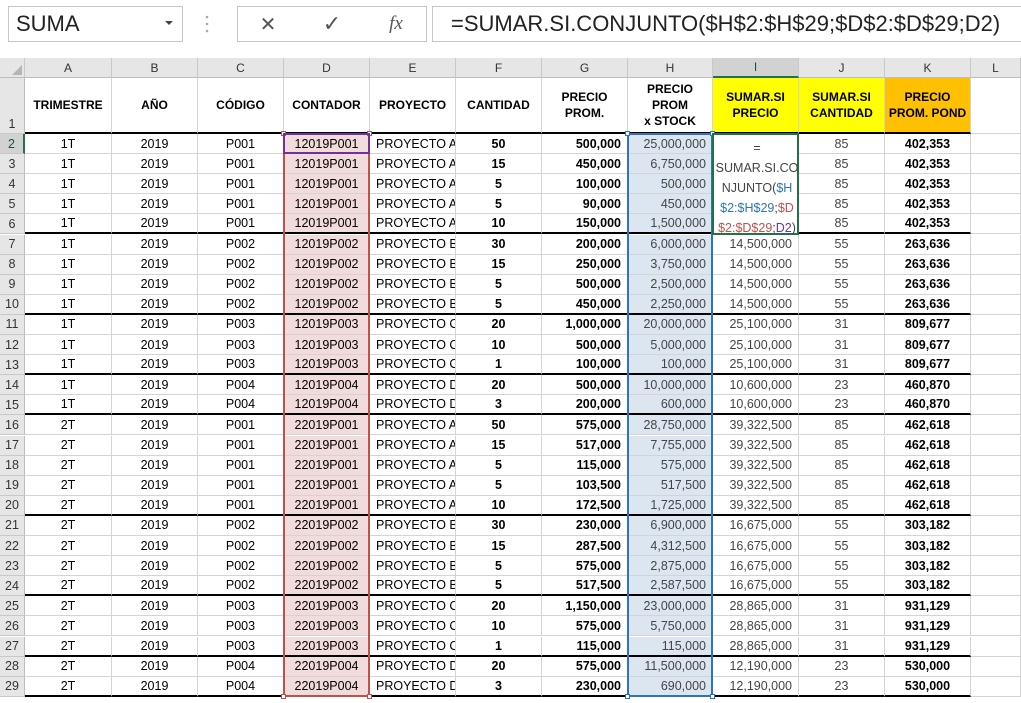 This screenshot has width=1021, height=703. I want to click on cell-precio-prom: 200,000, so click(585, 244).